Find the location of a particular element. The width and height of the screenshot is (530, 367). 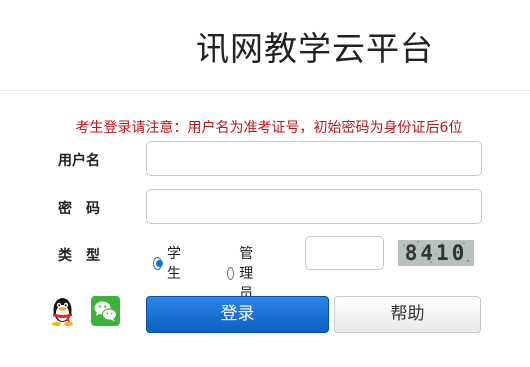

username-label: 用户名 is located at coordinates (79, 161).